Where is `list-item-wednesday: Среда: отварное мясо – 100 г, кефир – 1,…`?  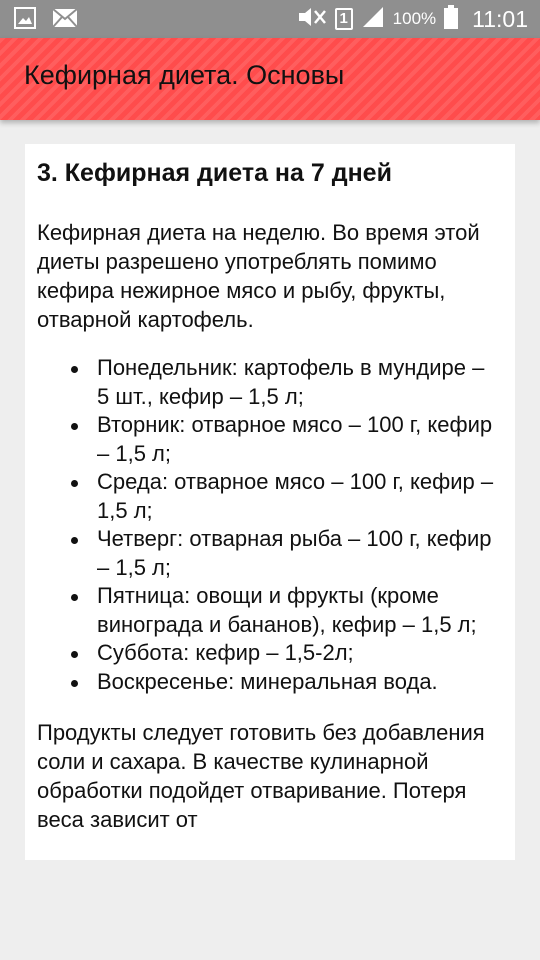 list-item-wednesday: Среда: отварное мясо – 100 г, кефир – 1,… is located at coordinates (286, 496).